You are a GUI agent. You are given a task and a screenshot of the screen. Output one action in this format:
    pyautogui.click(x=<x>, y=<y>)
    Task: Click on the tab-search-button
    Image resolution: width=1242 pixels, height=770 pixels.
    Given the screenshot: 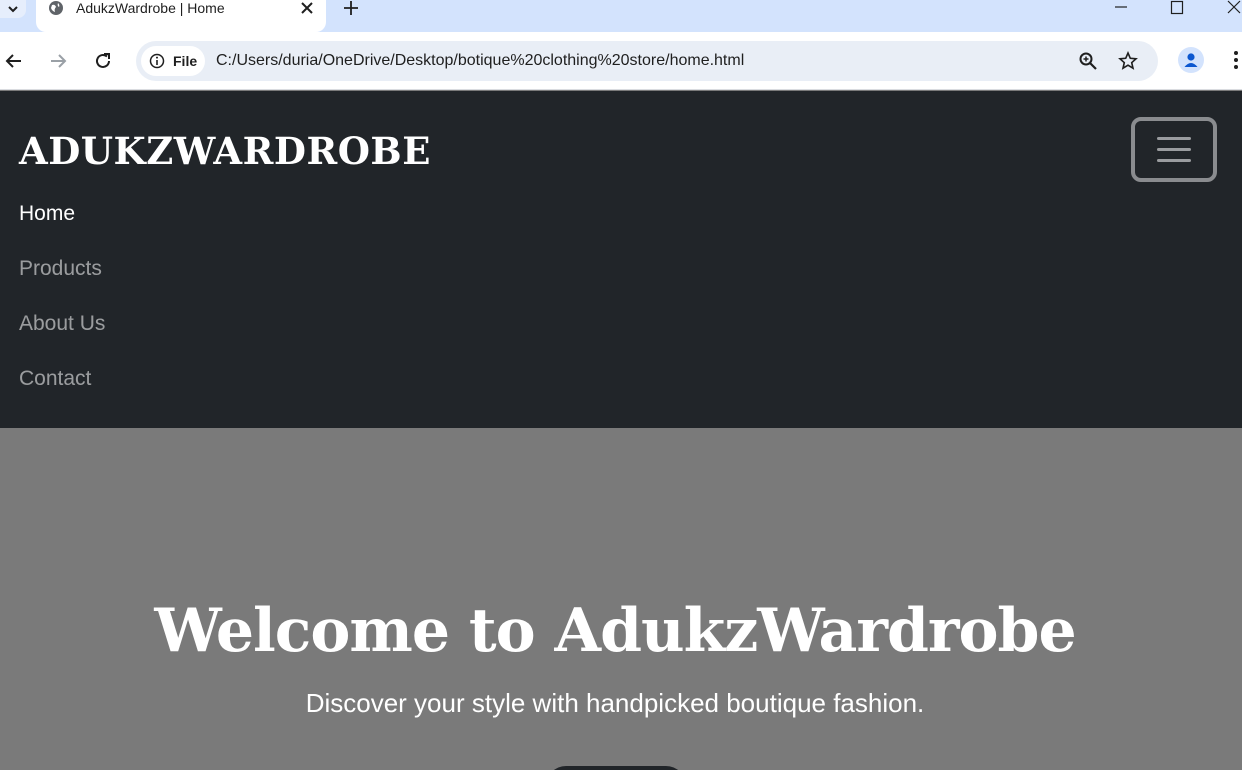 What is the action you would take?
    pyautogui.click(x=13, y=9)
    